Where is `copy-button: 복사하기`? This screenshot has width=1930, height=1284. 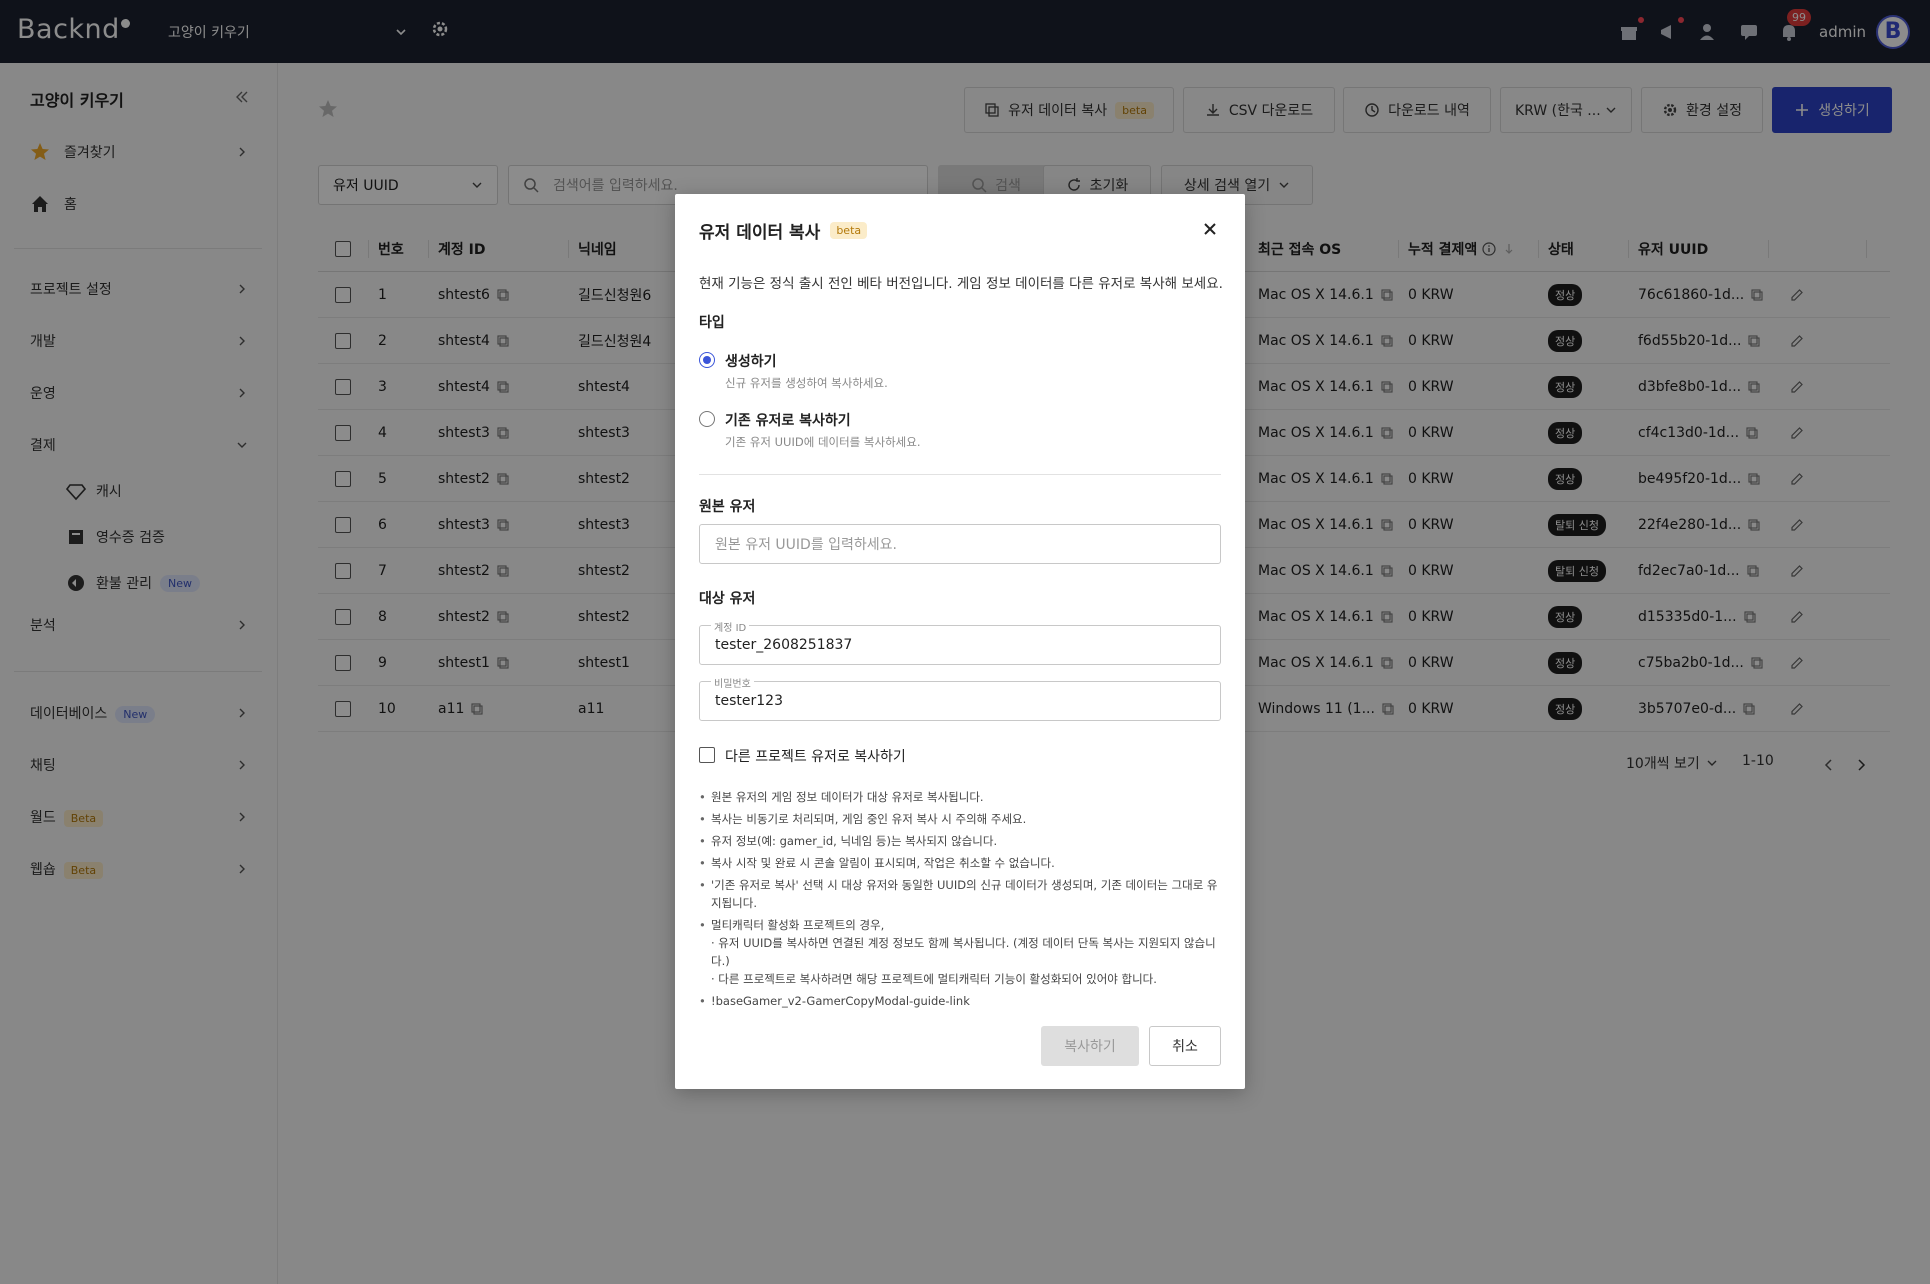
copy-button: 복사하기 is located at coordinates (1090, 1046).